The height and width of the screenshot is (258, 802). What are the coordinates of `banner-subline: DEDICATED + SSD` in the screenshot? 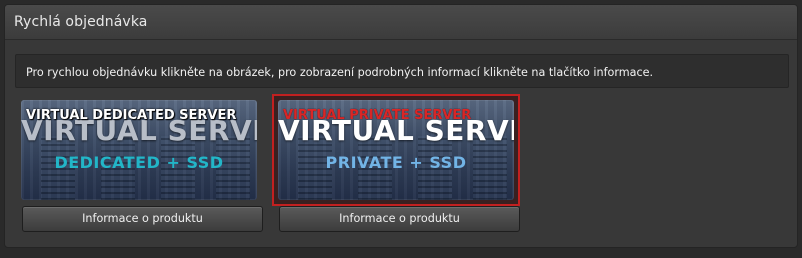 It's located at (139, 162).